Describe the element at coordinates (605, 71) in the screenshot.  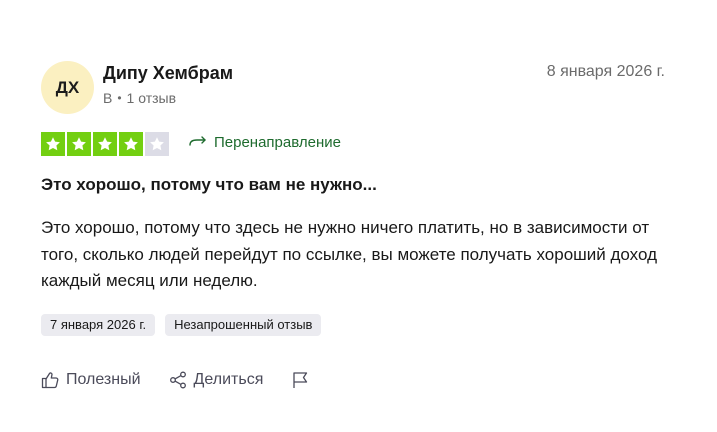
I see `review-date: 8 января 2026 г.` at that location.